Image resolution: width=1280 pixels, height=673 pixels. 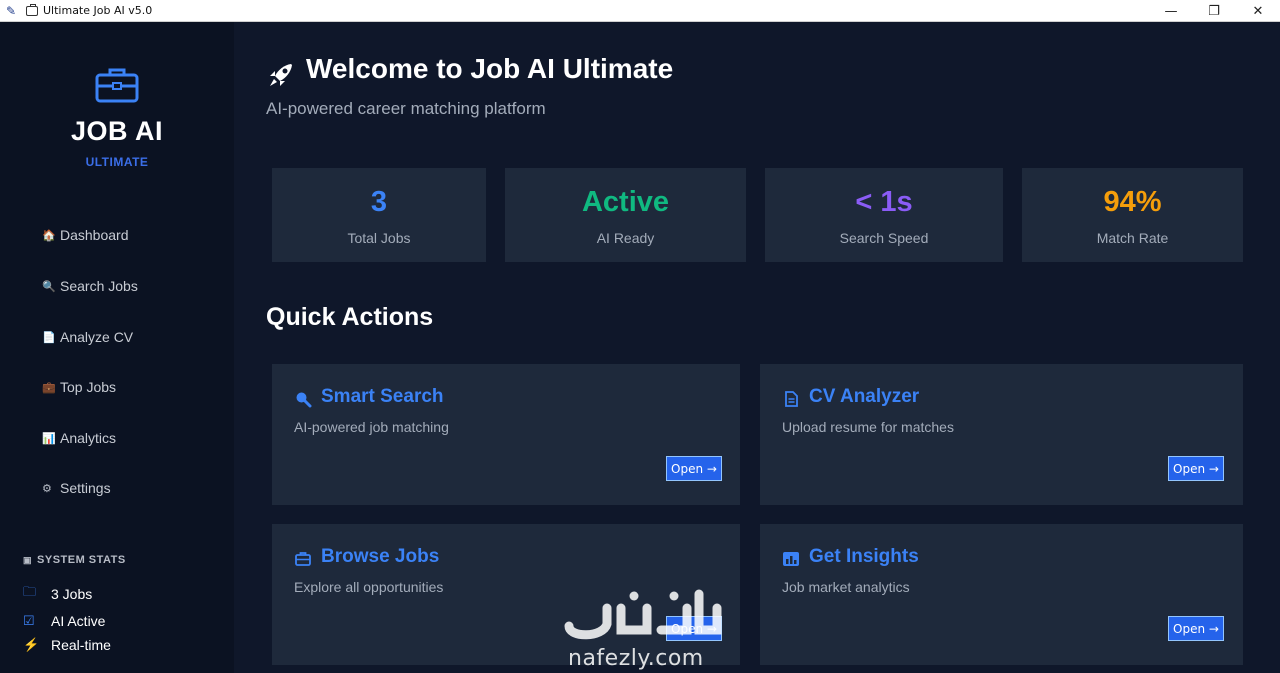 I want to click on stat-card-match-rate: 94% Match Rate, so click(x=1132, y=215).